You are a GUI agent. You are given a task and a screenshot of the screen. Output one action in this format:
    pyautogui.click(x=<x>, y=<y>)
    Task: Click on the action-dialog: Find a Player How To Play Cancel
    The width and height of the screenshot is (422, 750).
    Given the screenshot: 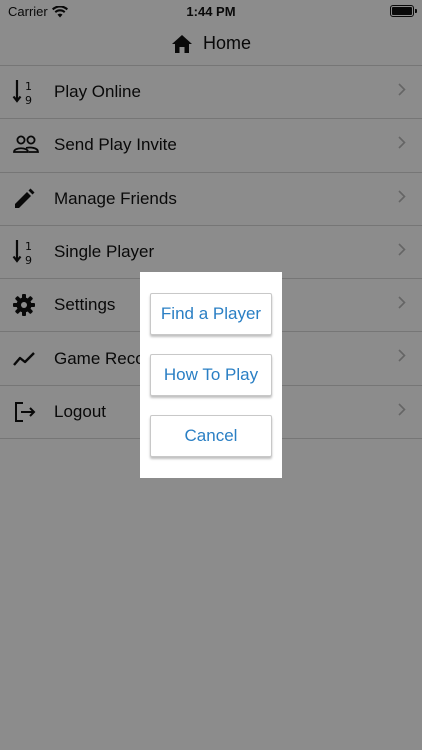 What is the action you would take?
    pyautogui.click(x=211, y=375)
    